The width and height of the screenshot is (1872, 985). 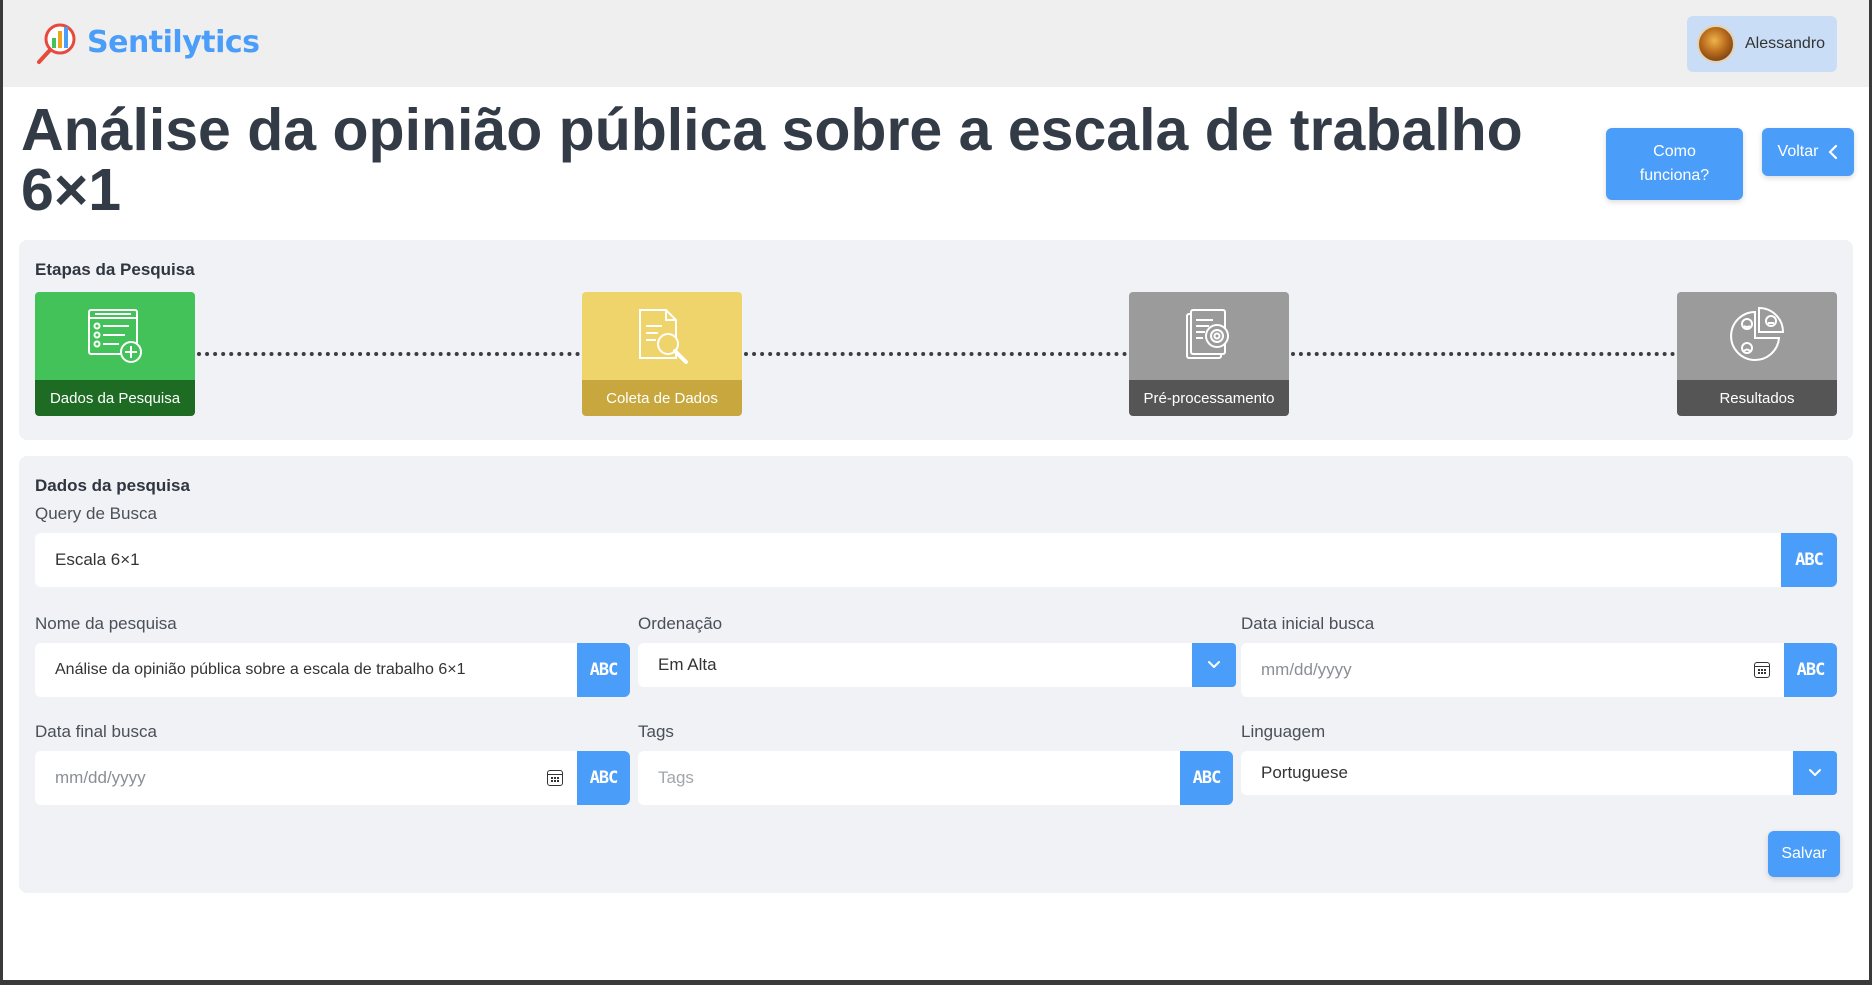 I want to click on start-date-label: Data inicial busca, so click(x=1308, y=623).